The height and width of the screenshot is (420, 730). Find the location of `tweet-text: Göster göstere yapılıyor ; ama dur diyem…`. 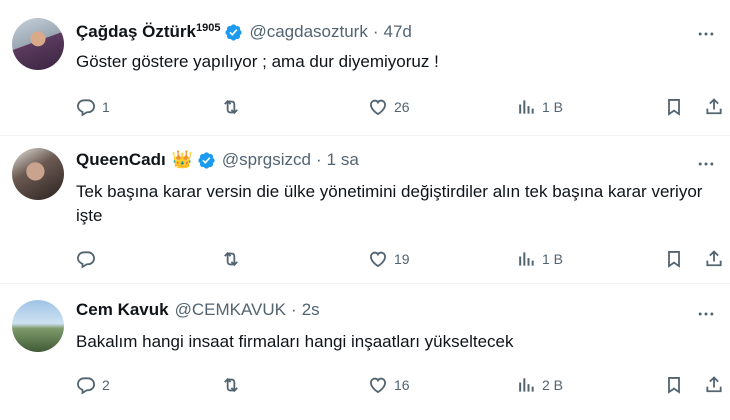

tweet-text: Göster göstere yapılıyor ; ama dur diyem… is located at coordinates (257, 61).